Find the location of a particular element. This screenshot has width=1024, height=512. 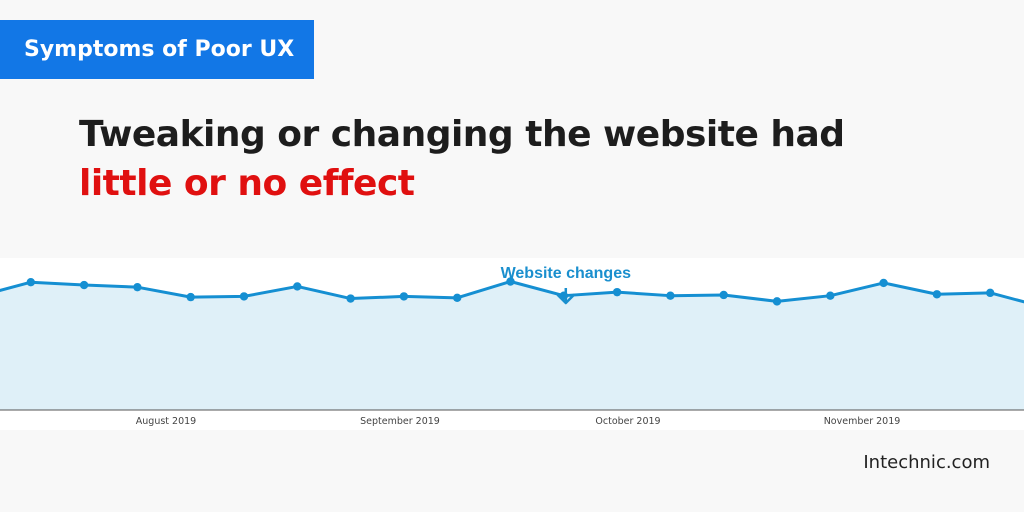

brand-label: Intechnic.com is located at coordinates (926, 462).